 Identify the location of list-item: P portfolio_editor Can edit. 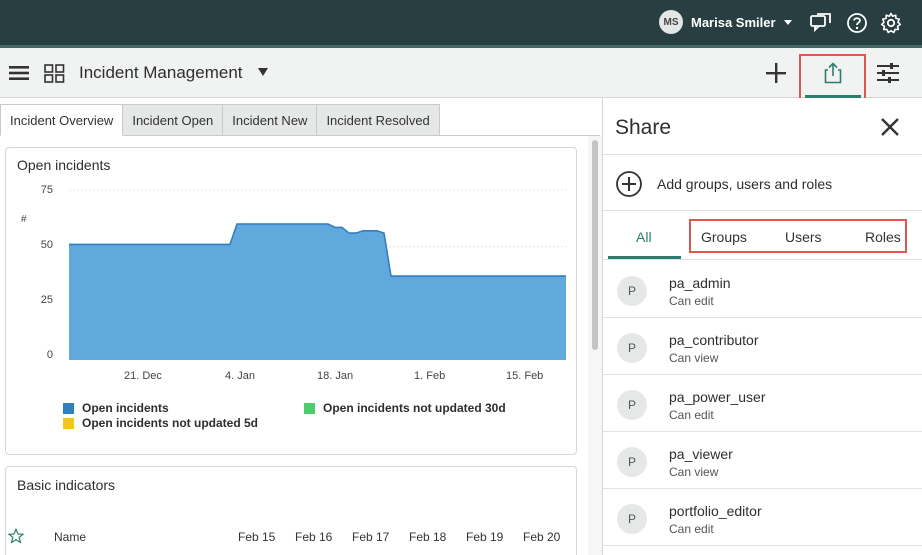
(762, 517).